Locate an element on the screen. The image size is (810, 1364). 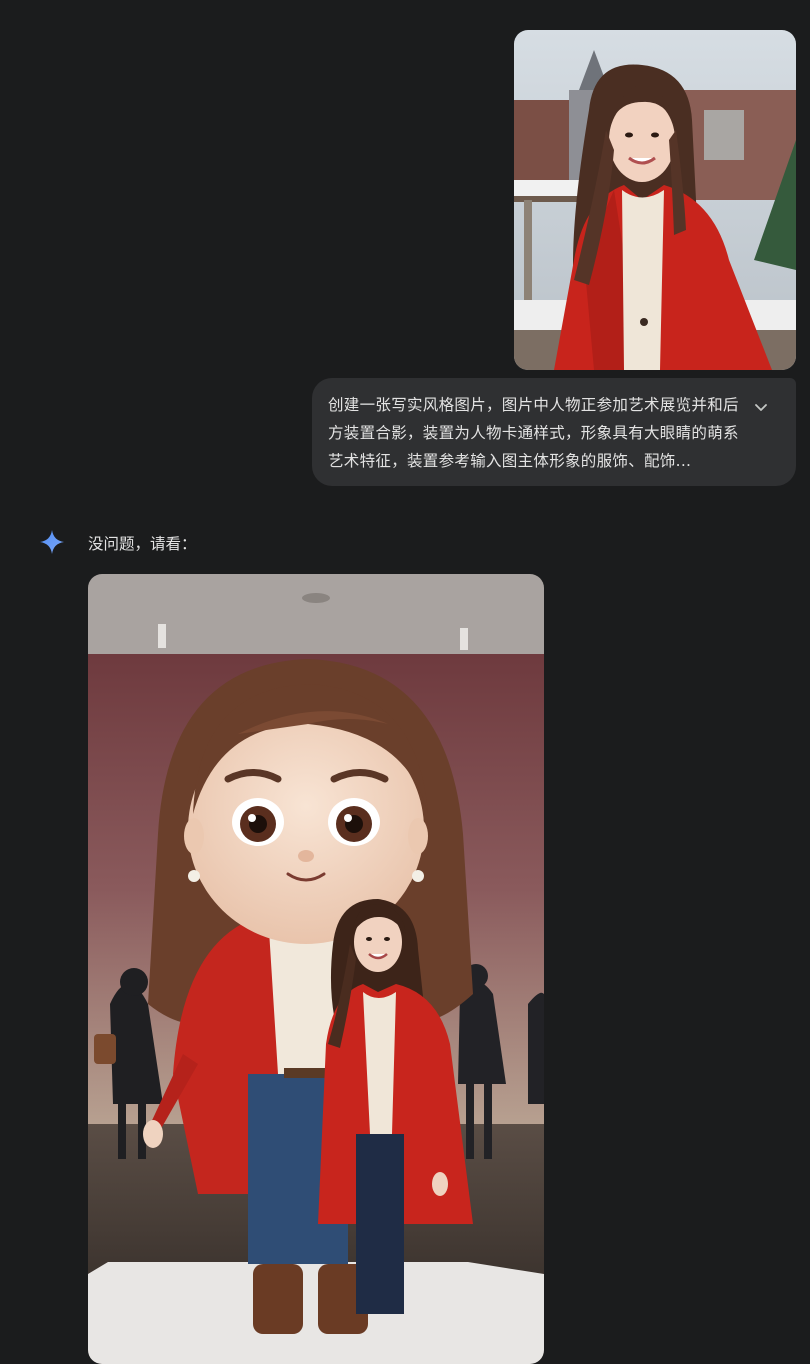
user-photo-illustration is located at coordinates (655, 200).